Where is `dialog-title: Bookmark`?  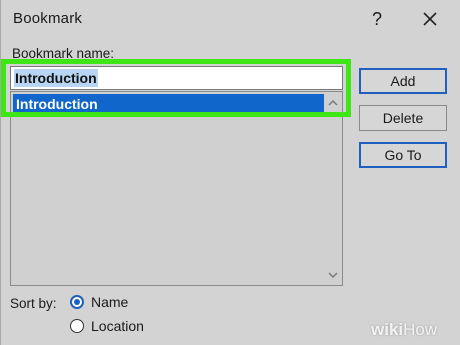 dialog-title: Bookmark is located at coordinates (48, 18).